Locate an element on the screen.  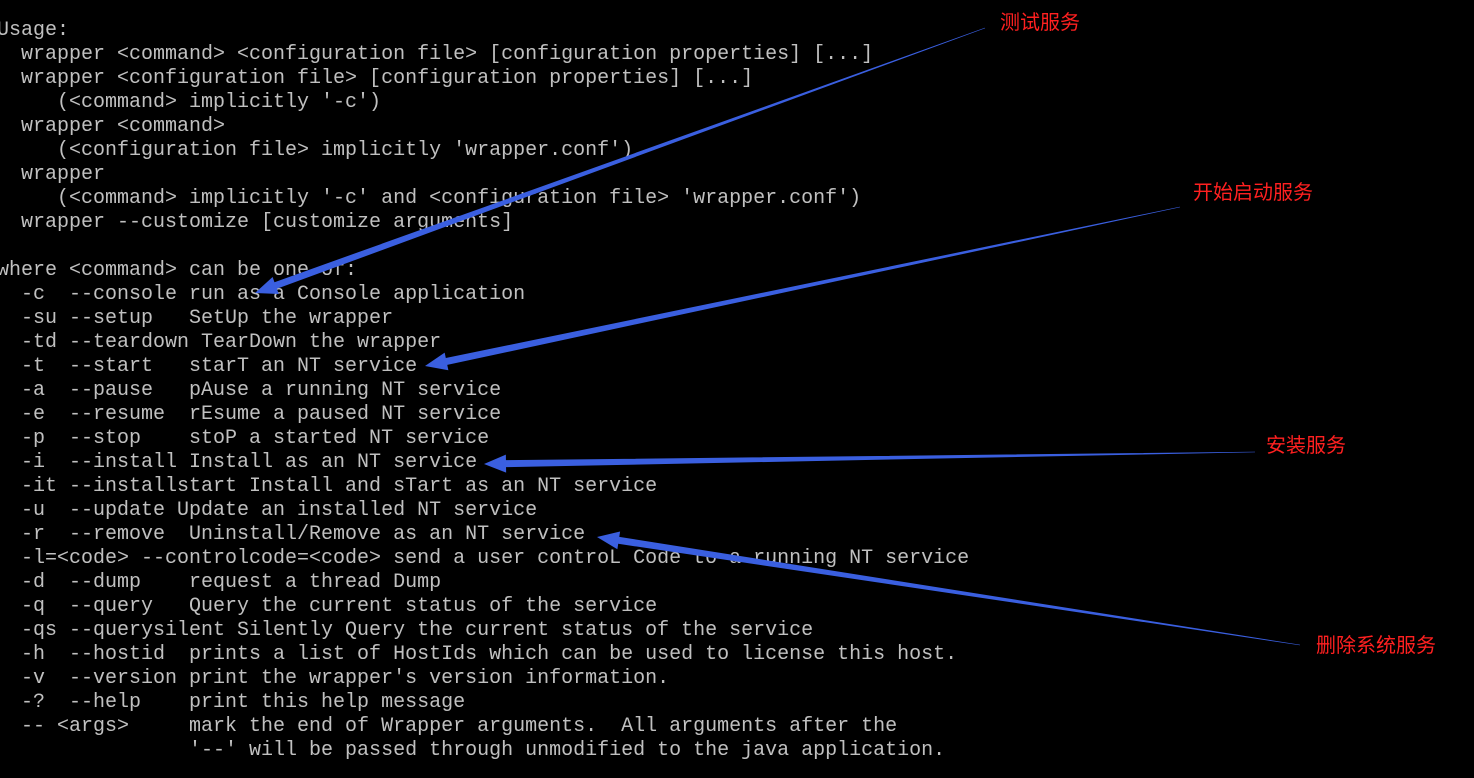
annotation-label-start-service: 开始启动服务 is located at coordinates (1253, 192).